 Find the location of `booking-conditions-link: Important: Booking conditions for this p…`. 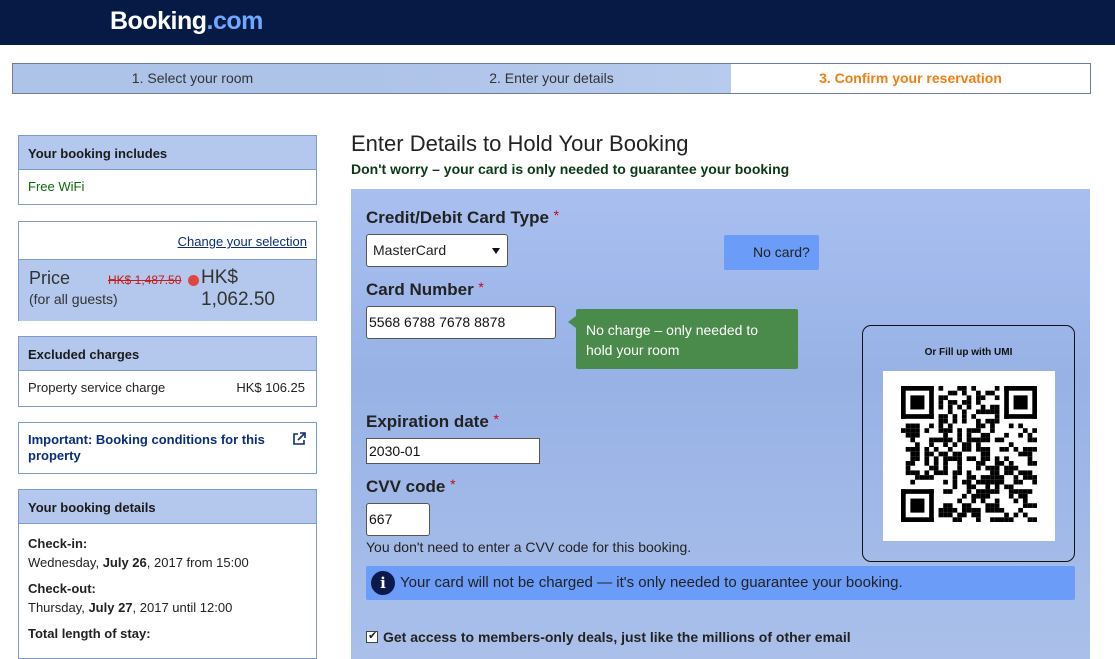

booking-conditions-link: Important: Booking conditions for this p… is located at coordinates (148, 448).